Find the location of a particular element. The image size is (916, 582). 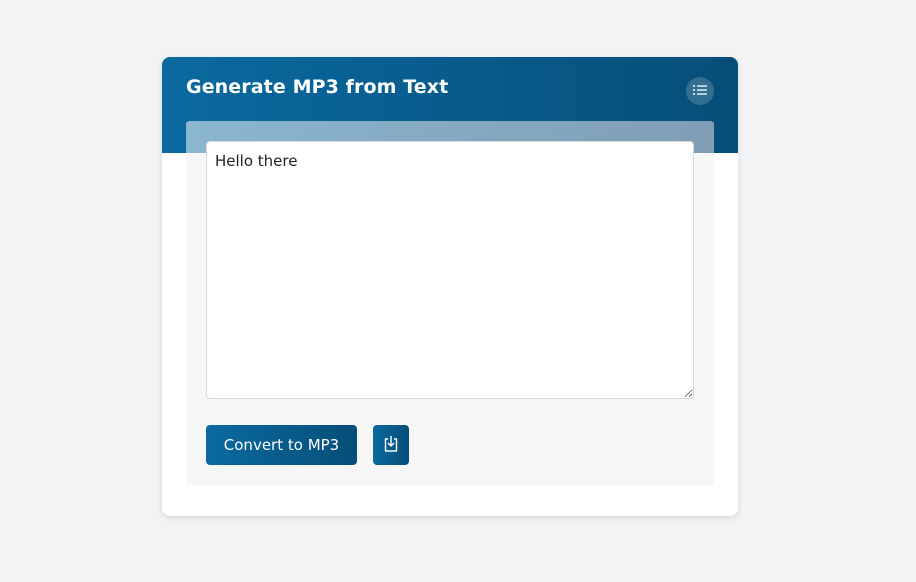

download-icon is located at coordinates (391, 445).